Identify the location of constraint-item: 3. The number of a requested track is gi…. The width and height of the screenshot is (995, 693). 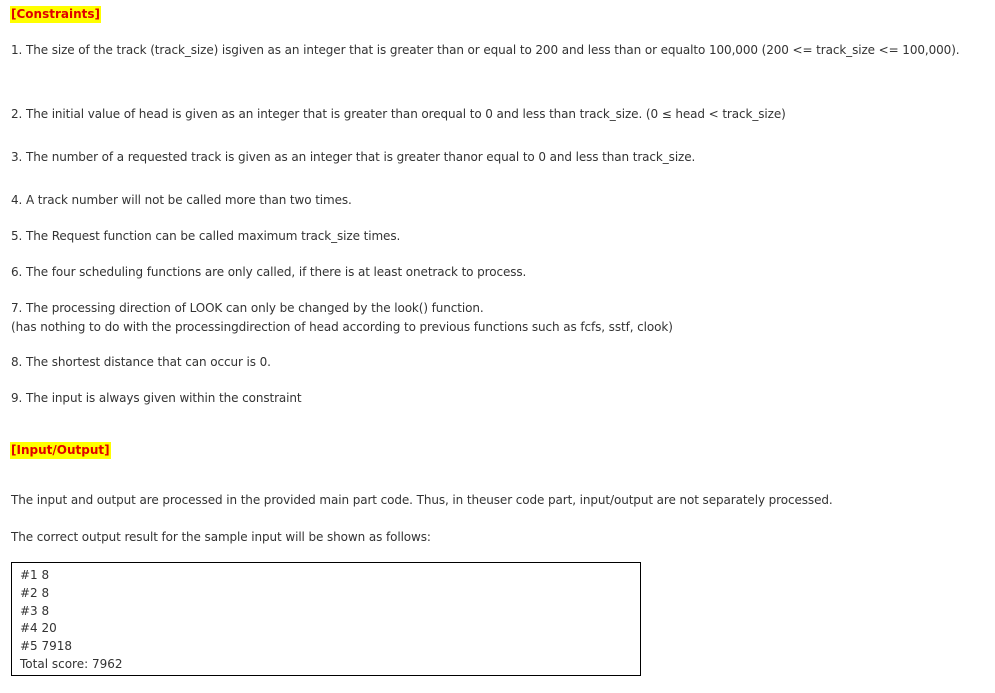
(353, 157).